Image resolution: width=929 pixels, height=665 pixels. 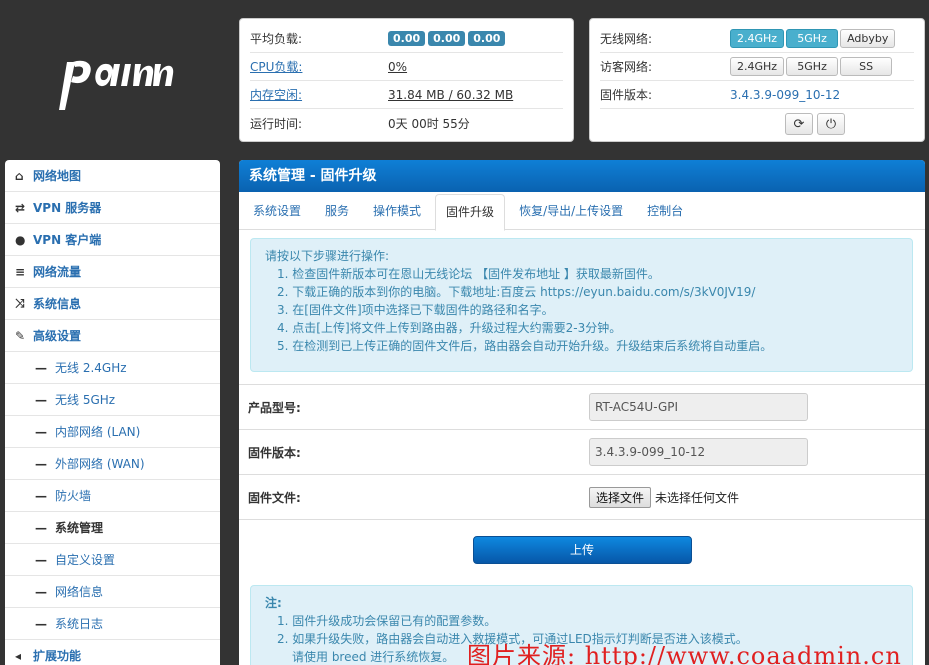 I want to click on sidebar-sub-syslog: — 系统日志, so click(x=112, y=624).